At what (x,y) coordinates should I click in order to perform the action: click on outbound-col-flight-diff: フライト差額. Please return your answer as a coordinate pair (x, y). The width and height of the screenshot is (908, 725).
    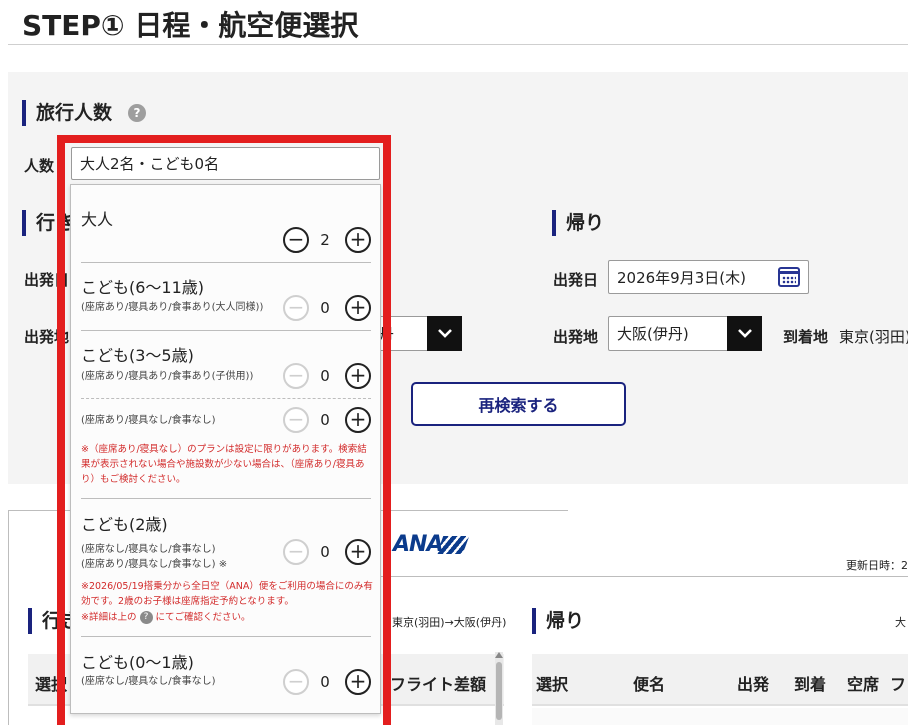
    Looking at the image, I should click on (438, 684).